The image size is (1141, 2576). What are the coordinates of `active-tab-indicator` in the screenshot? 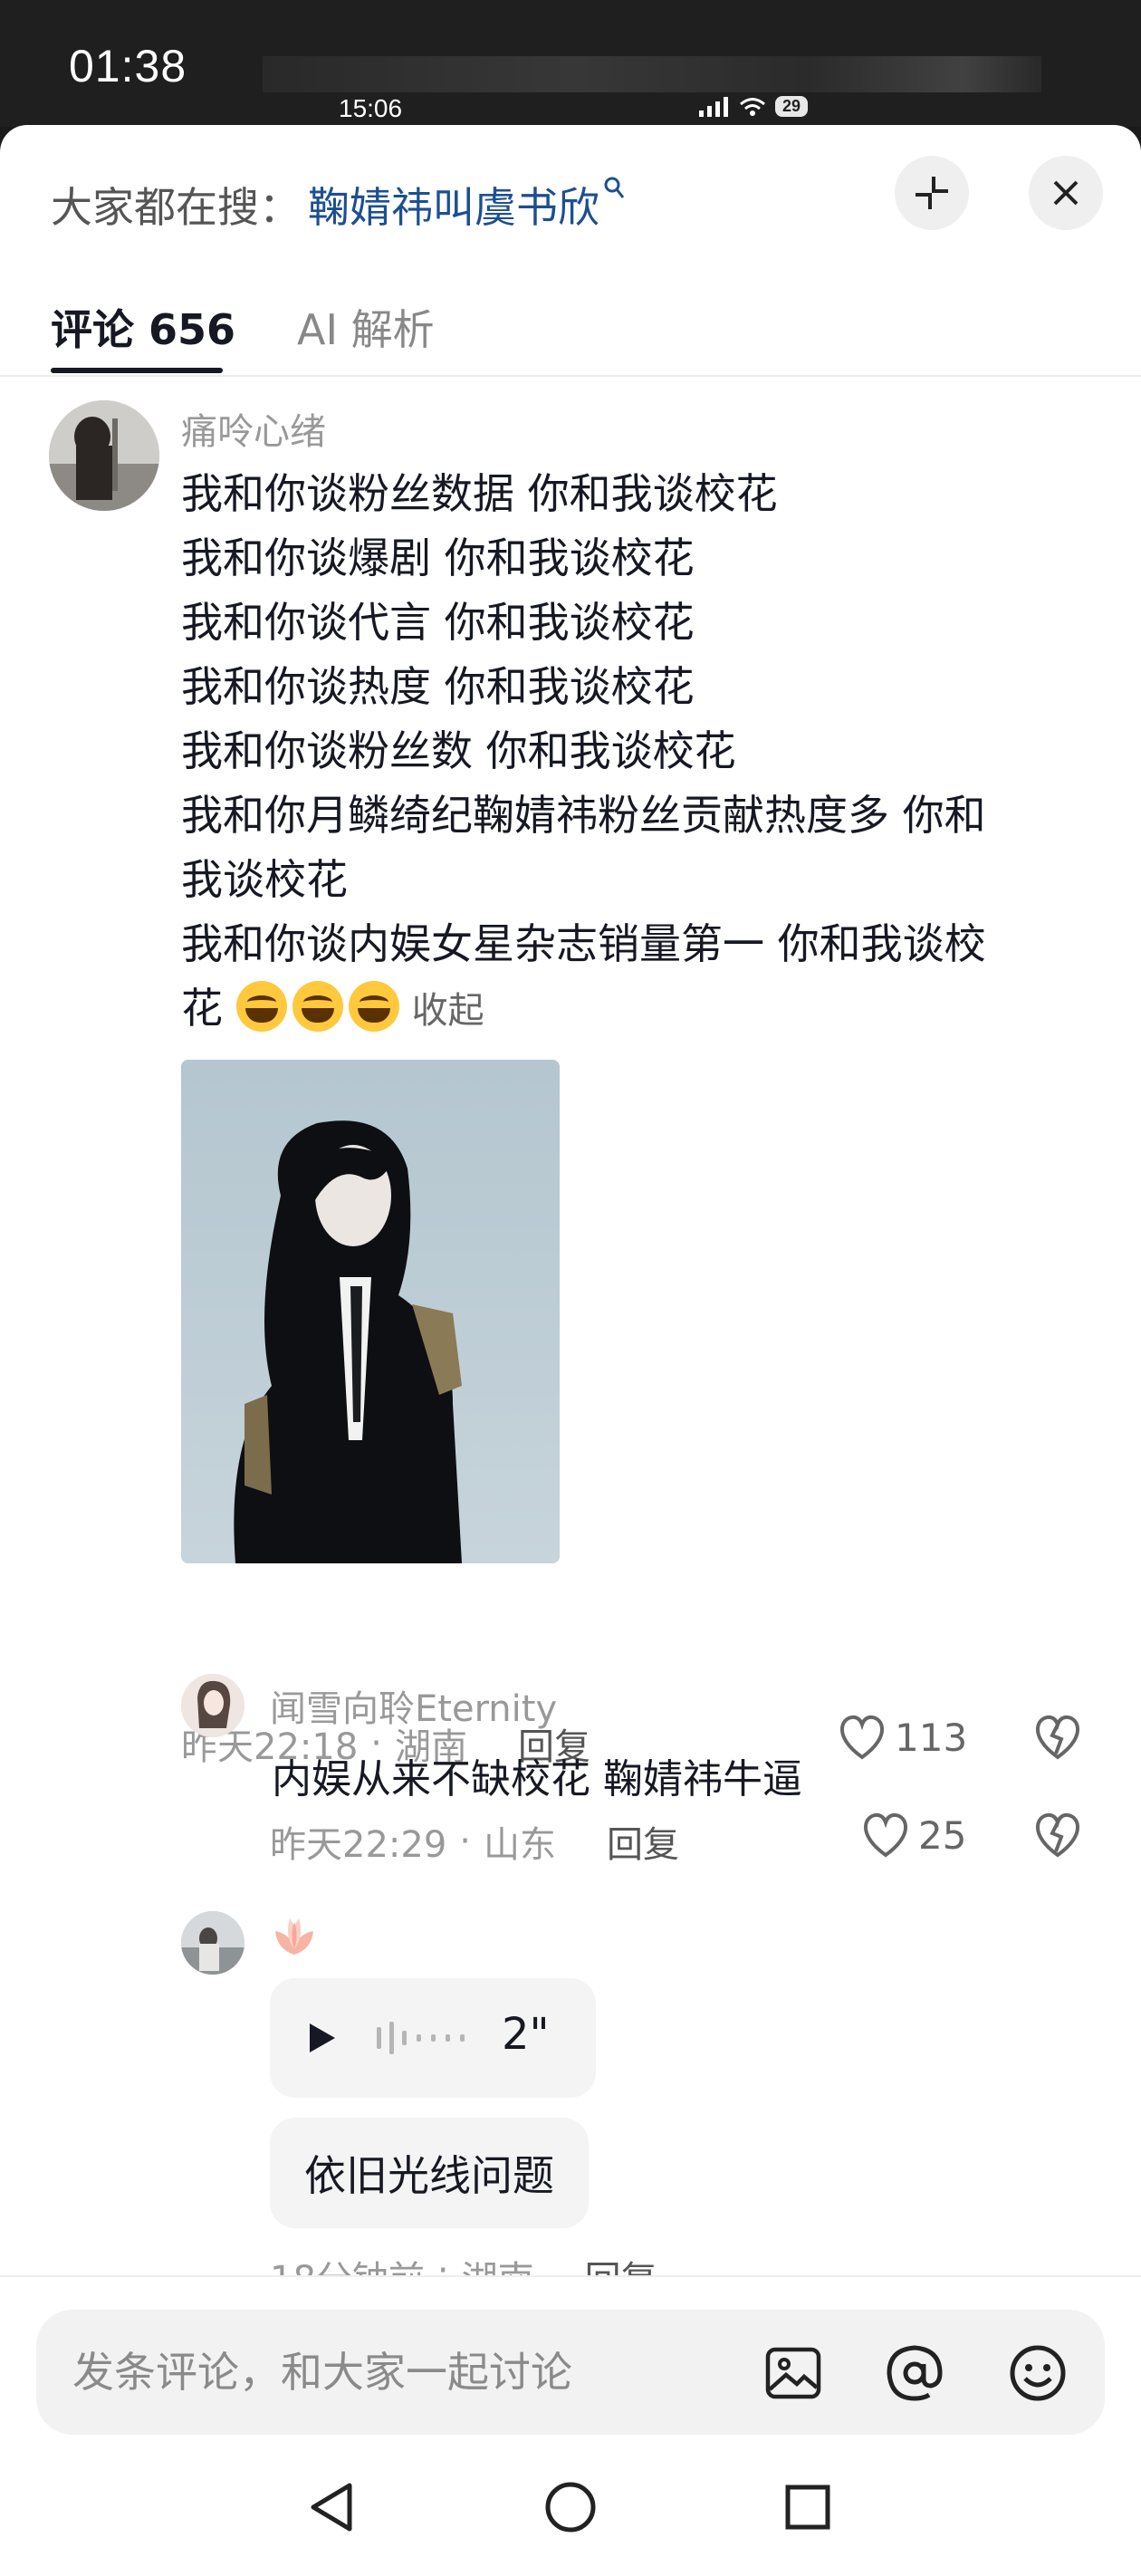 It's located at (137, 370).